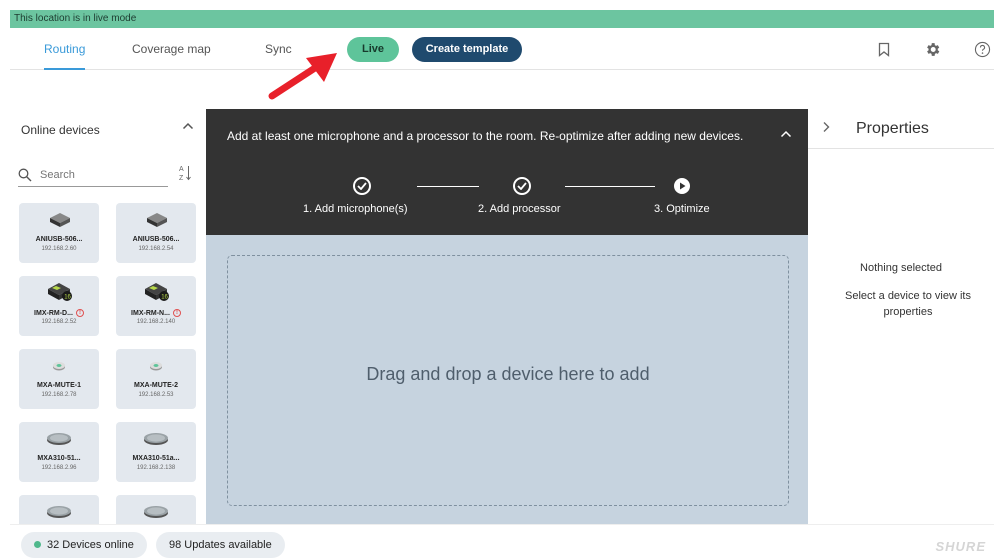 This screenshot has width=994, height=558. What do you see at coordinates (156, 385) in the screenshot?
I see `device-name: MXA-MUTE-2` at bounding box center [156, 385].